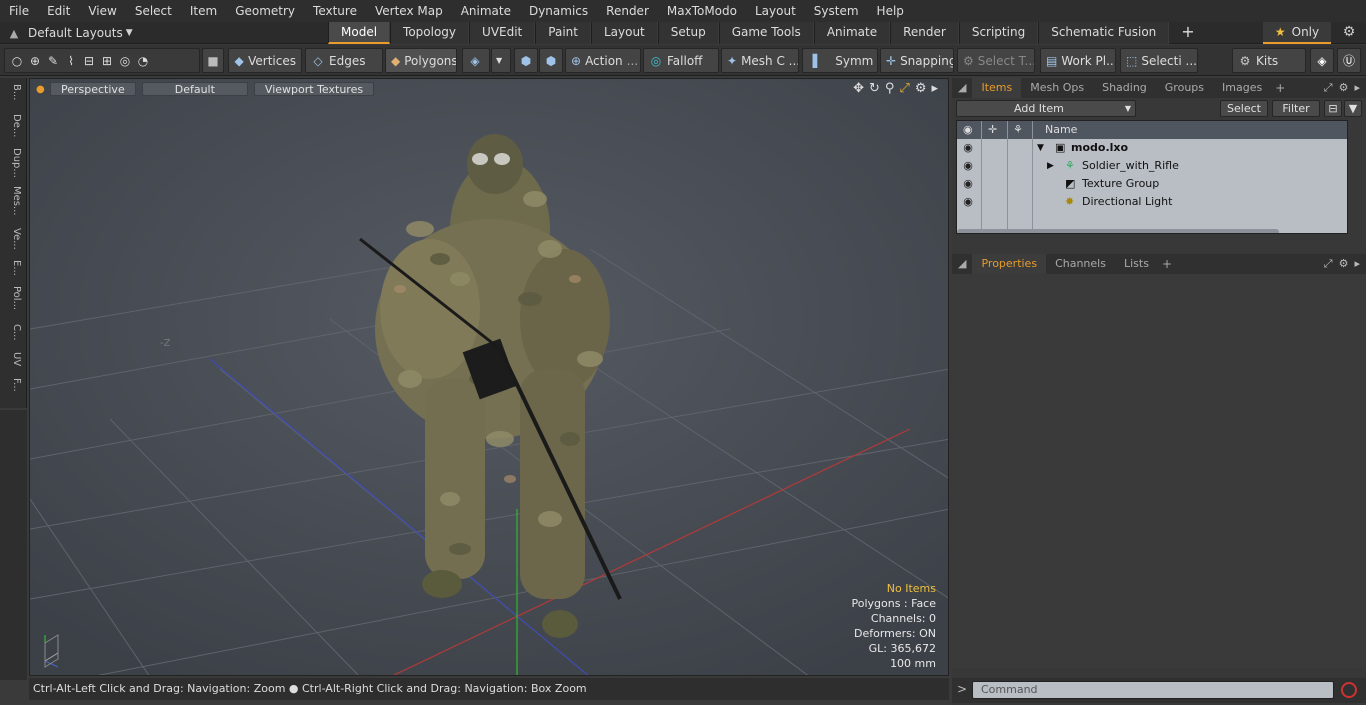 The width and height of the screenshot is (1366, 705). Describe the element at coordinates (627, 11) in the screenshot. I see `menu-render: Render` at that location.